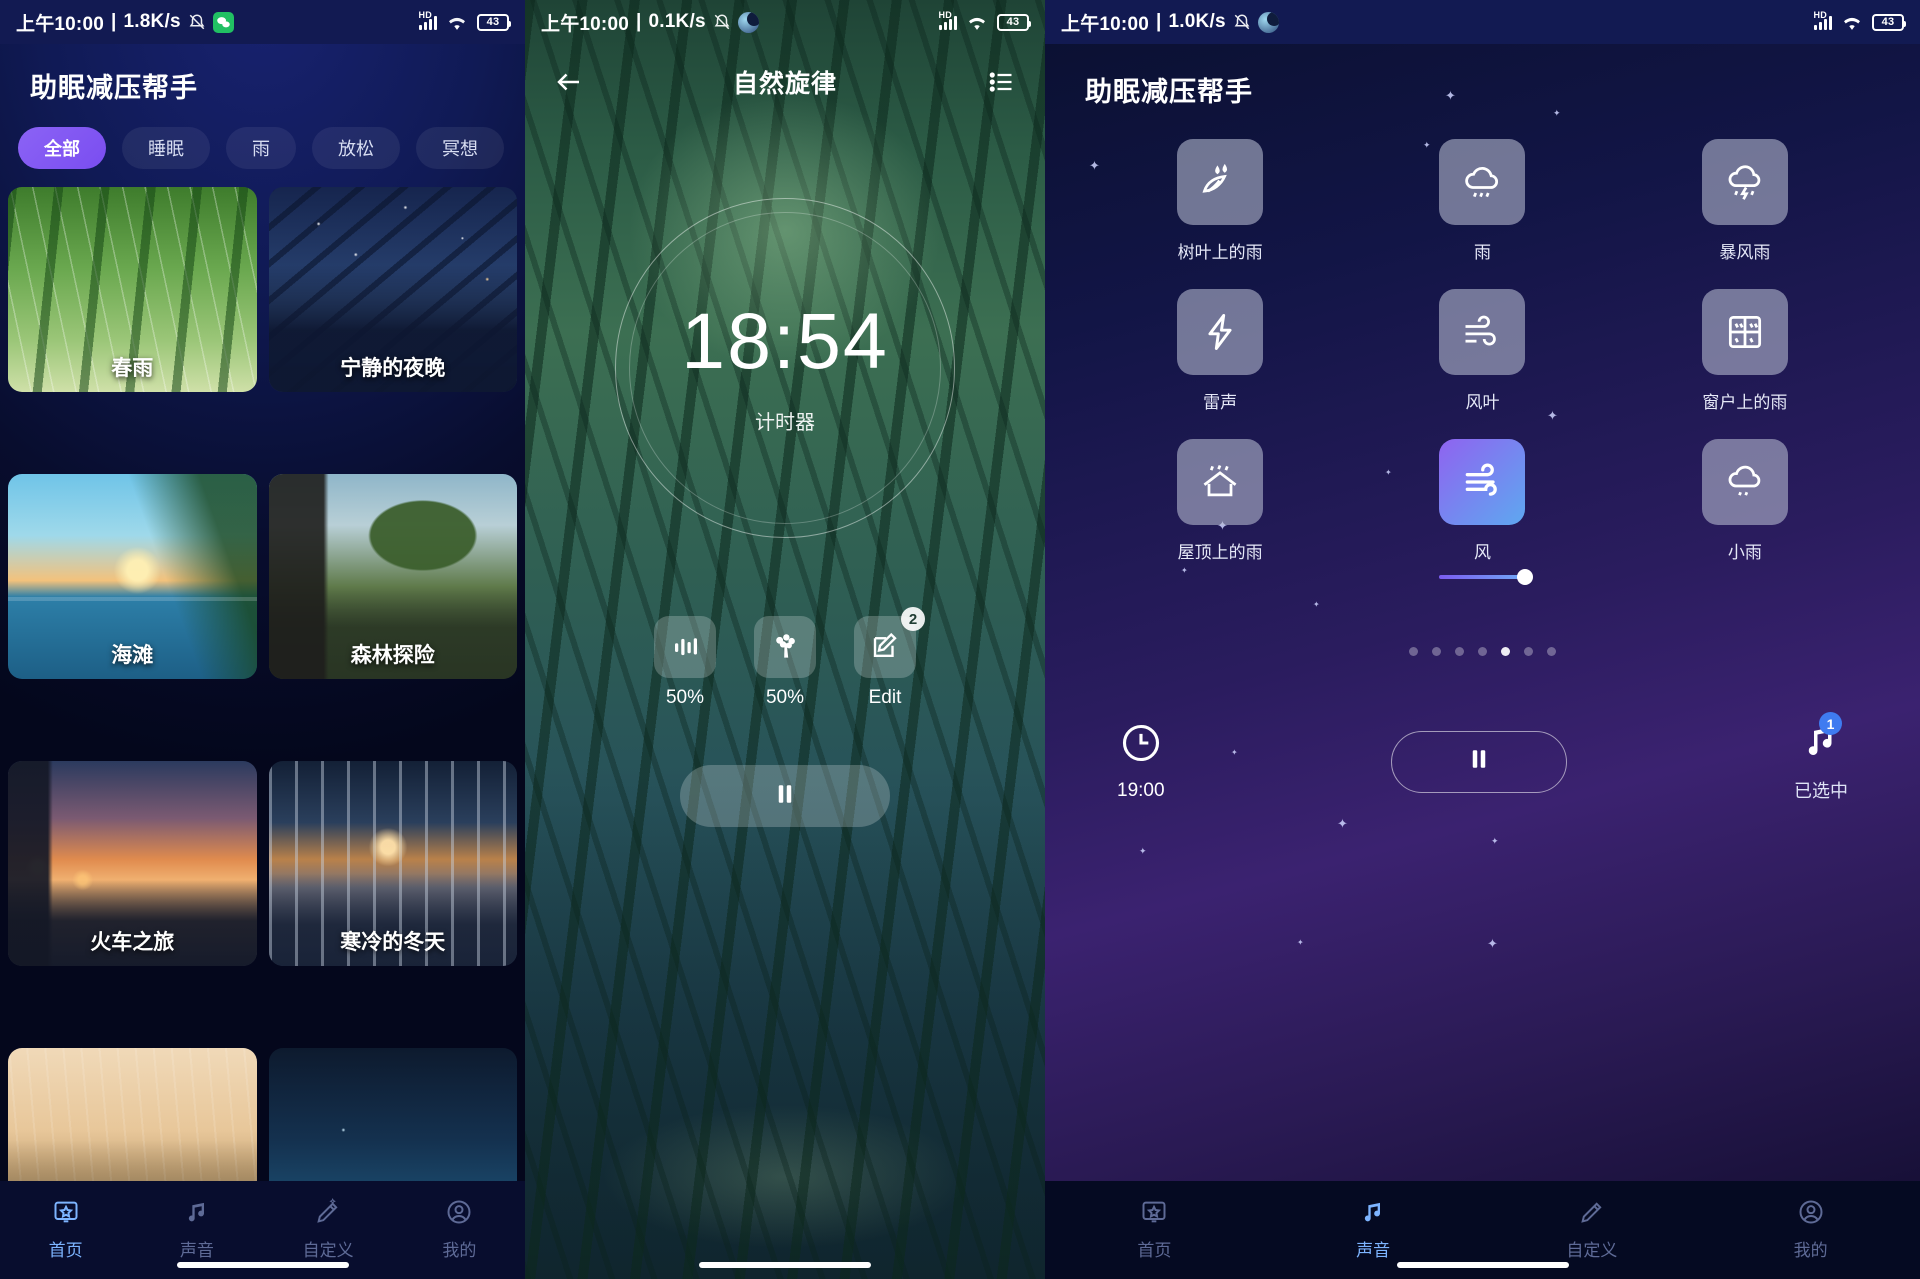  I want to click on timer-ring-inner, so click(785, 368).